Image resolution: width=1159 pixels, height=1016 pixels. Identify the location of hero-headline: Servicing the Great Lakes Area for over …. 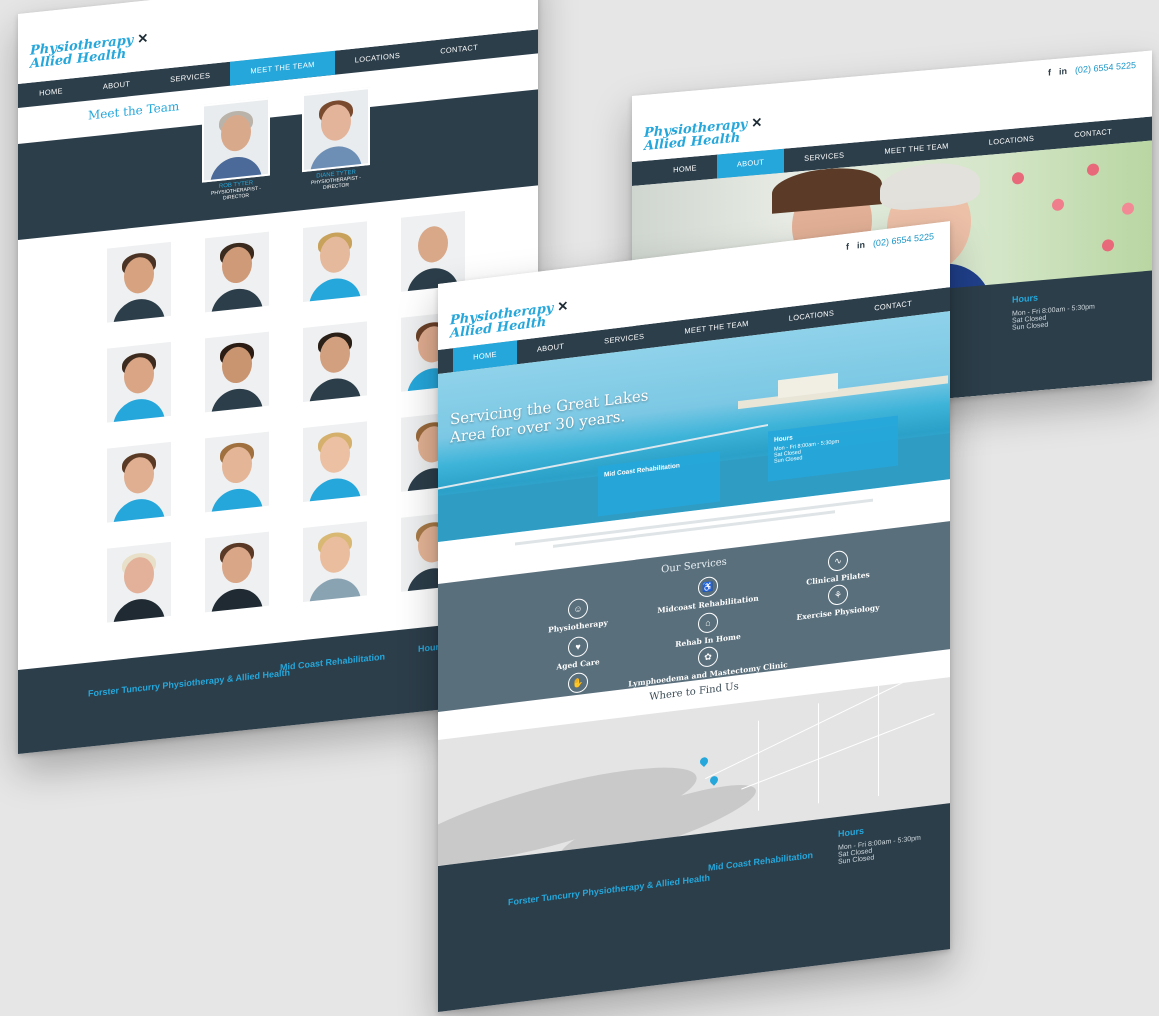
(549, 416).